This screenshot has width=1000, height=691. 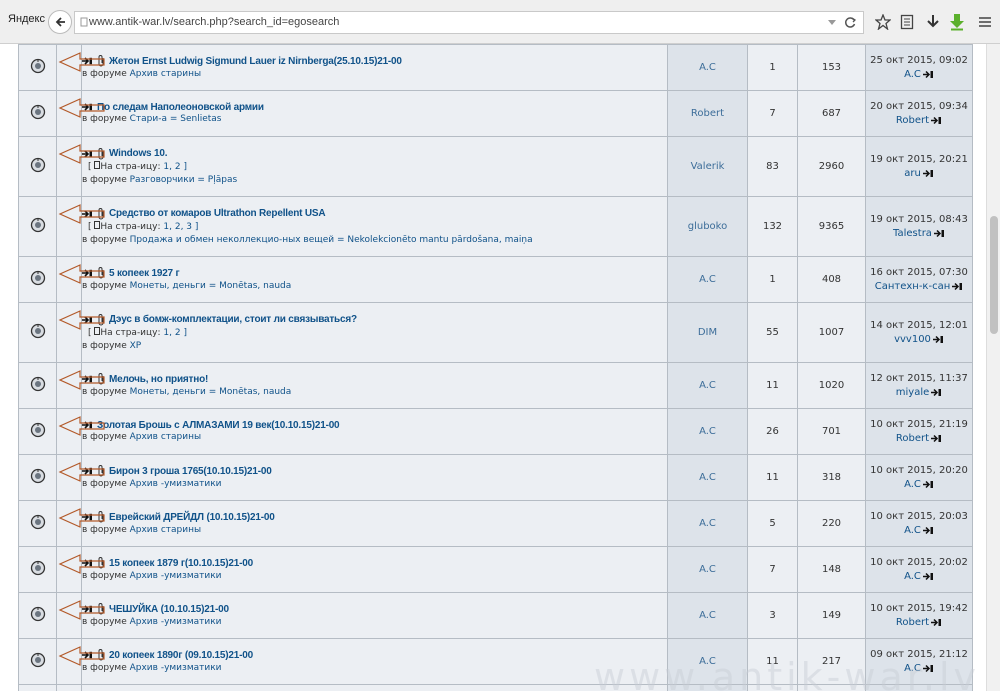 I want to click on author-link: Valerik, so click(x=707, y=166).